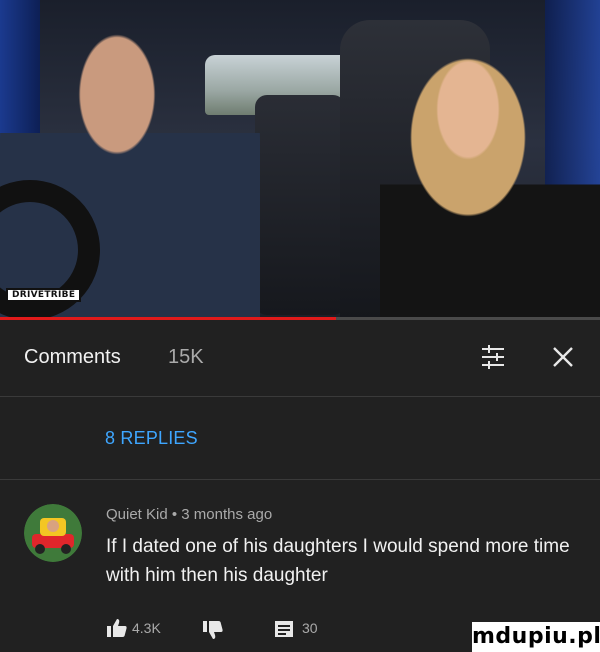 Image resolution: width=600 pixels, height=652 pixels. What do you see at coordinates (310, 628) in the screenshot?
I see `reply-count: 30` at bounding box center [310, 628].